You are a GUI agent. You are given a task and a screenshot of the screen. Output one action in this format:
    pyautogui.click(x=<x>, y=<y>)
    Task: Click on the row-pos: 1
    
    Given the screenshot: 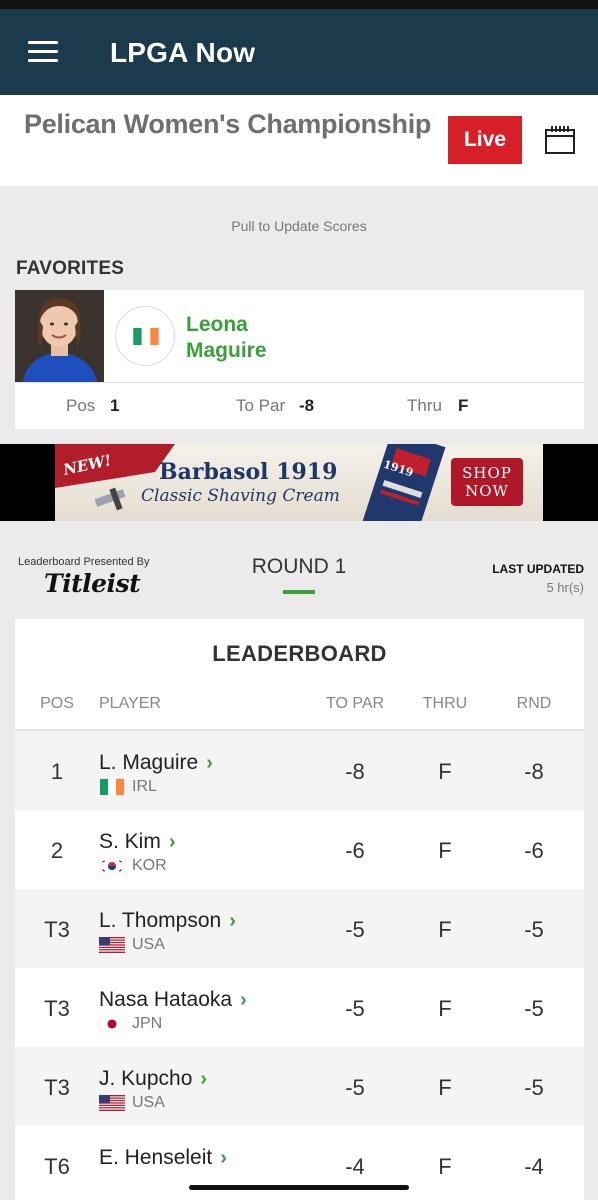 What is the action you would take?
    pyautogui.click(x=57, y=771)
    